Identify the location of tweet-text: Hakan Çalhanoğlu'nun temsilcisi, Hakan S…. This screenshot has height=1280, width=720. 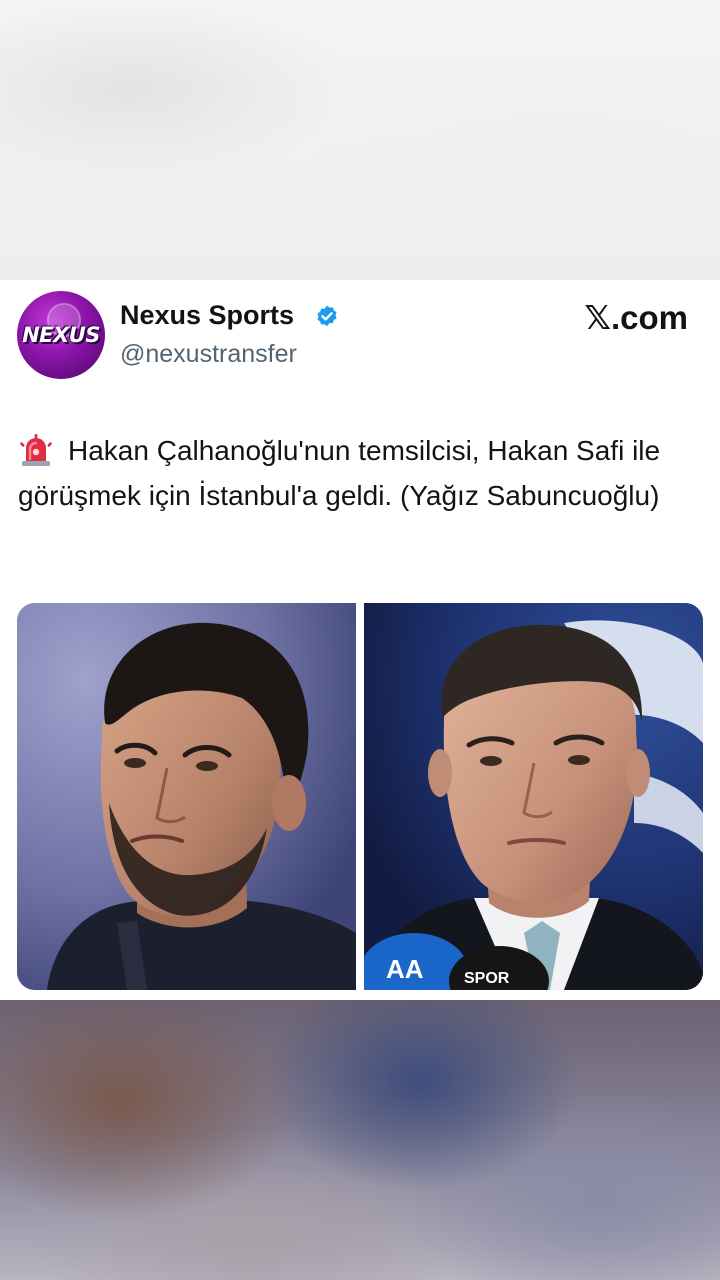
(339, 473).